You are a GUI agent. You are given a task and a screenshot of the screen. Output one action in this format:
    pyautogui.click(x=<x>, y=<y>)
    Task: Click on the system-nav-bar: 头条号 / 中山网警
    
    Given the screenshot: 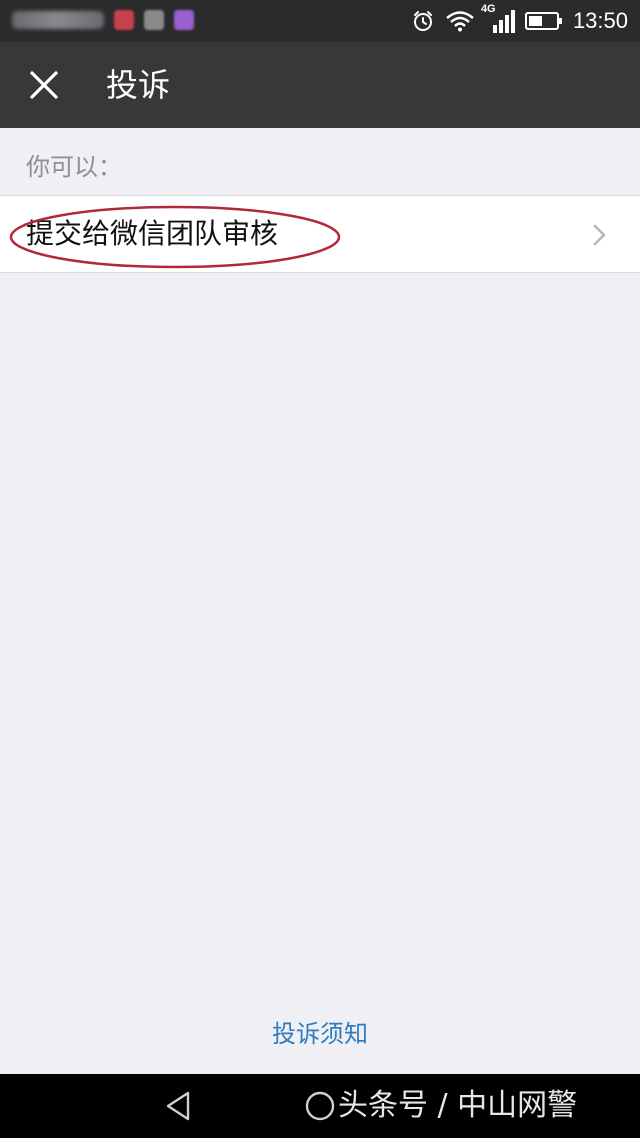 What is the action you would take?
    pyautogui.click(x=320, y=1106)
    